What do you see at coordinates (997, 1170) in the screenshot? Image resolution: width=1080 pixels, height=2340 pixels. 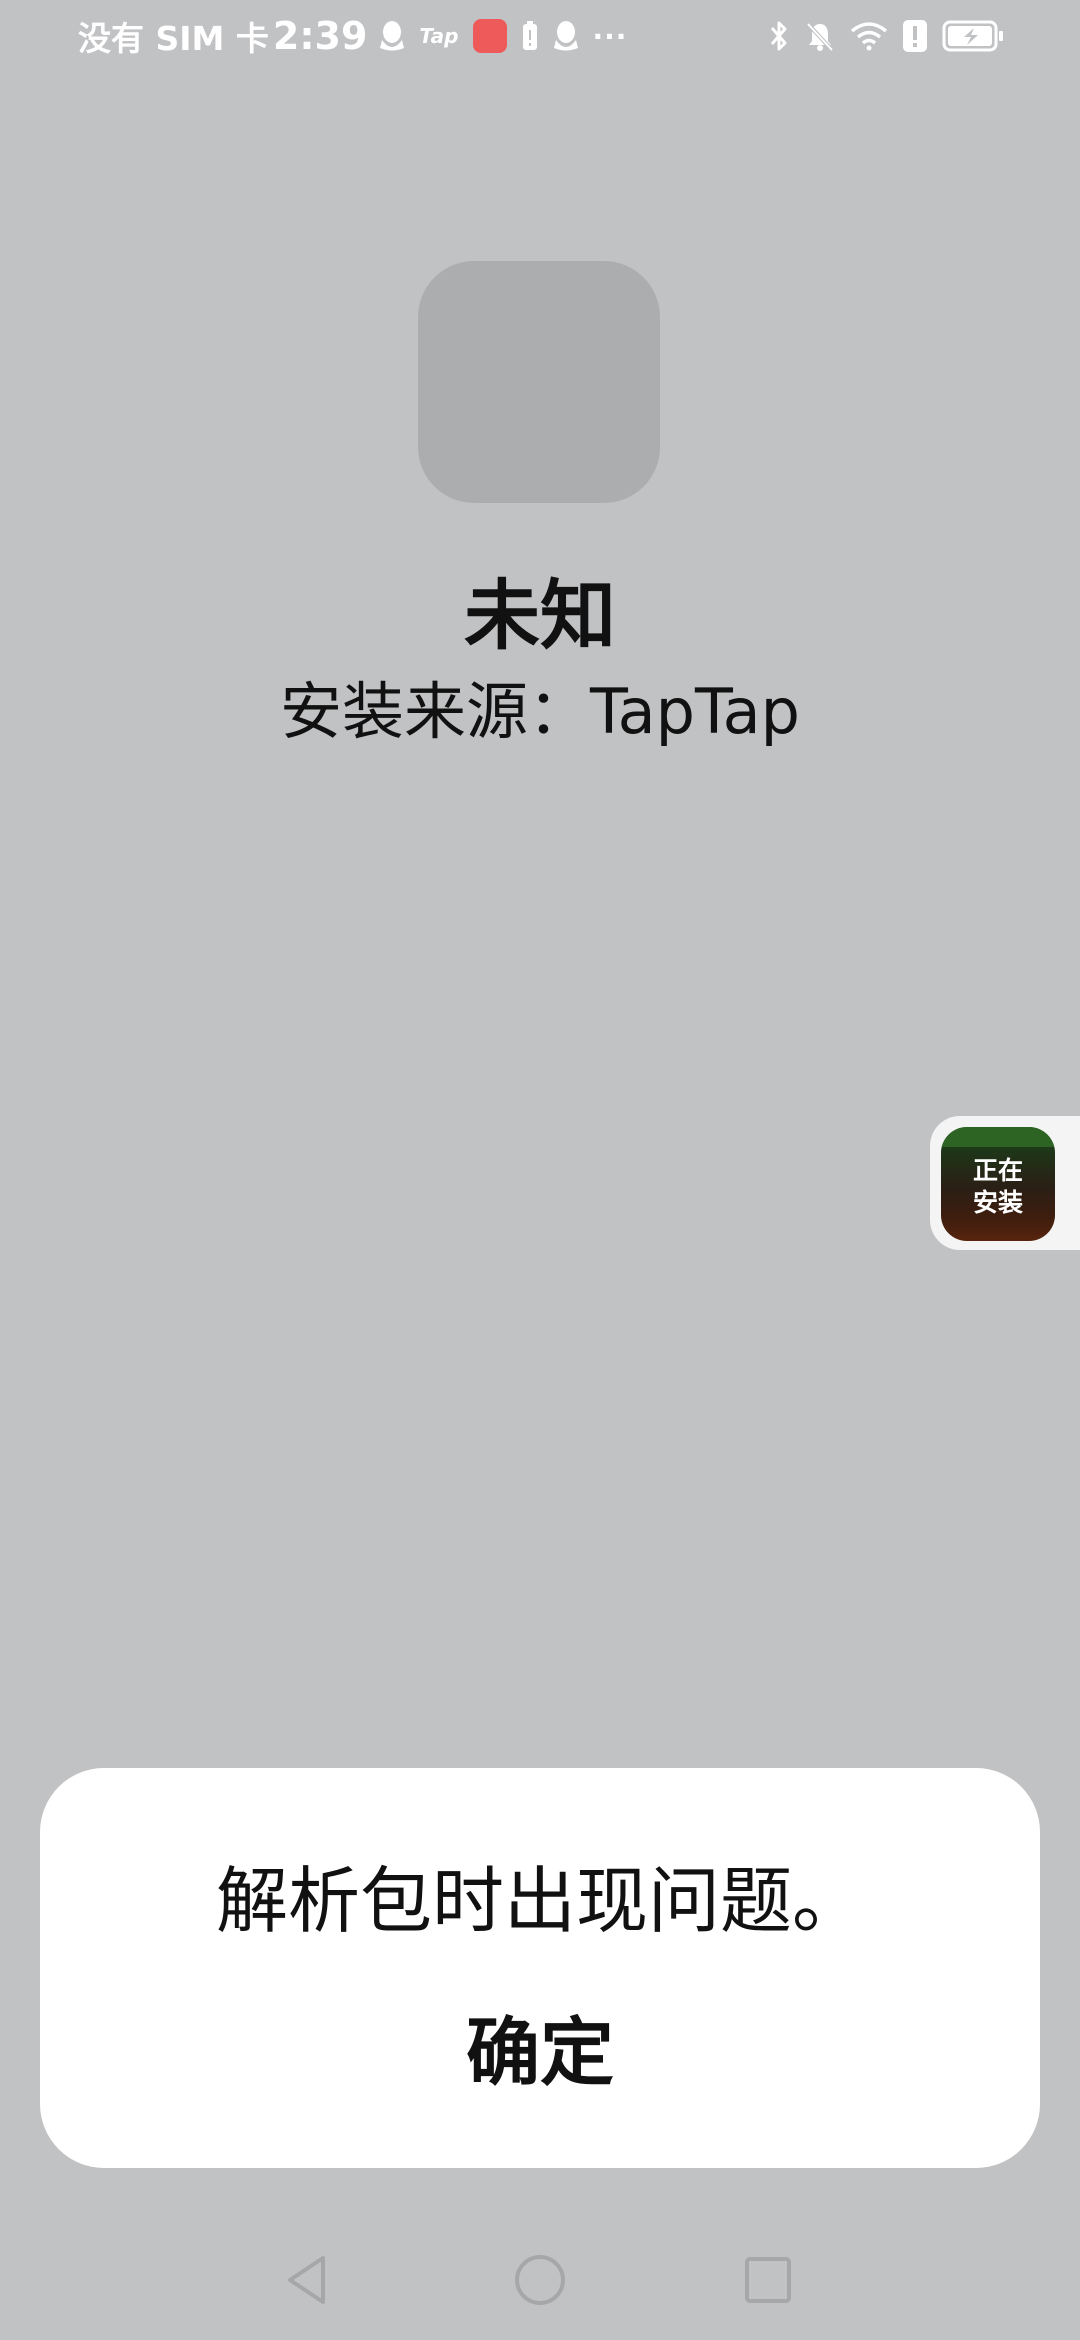 I see `installing-label-line1: 正在` at bounding box center [997, 1170].